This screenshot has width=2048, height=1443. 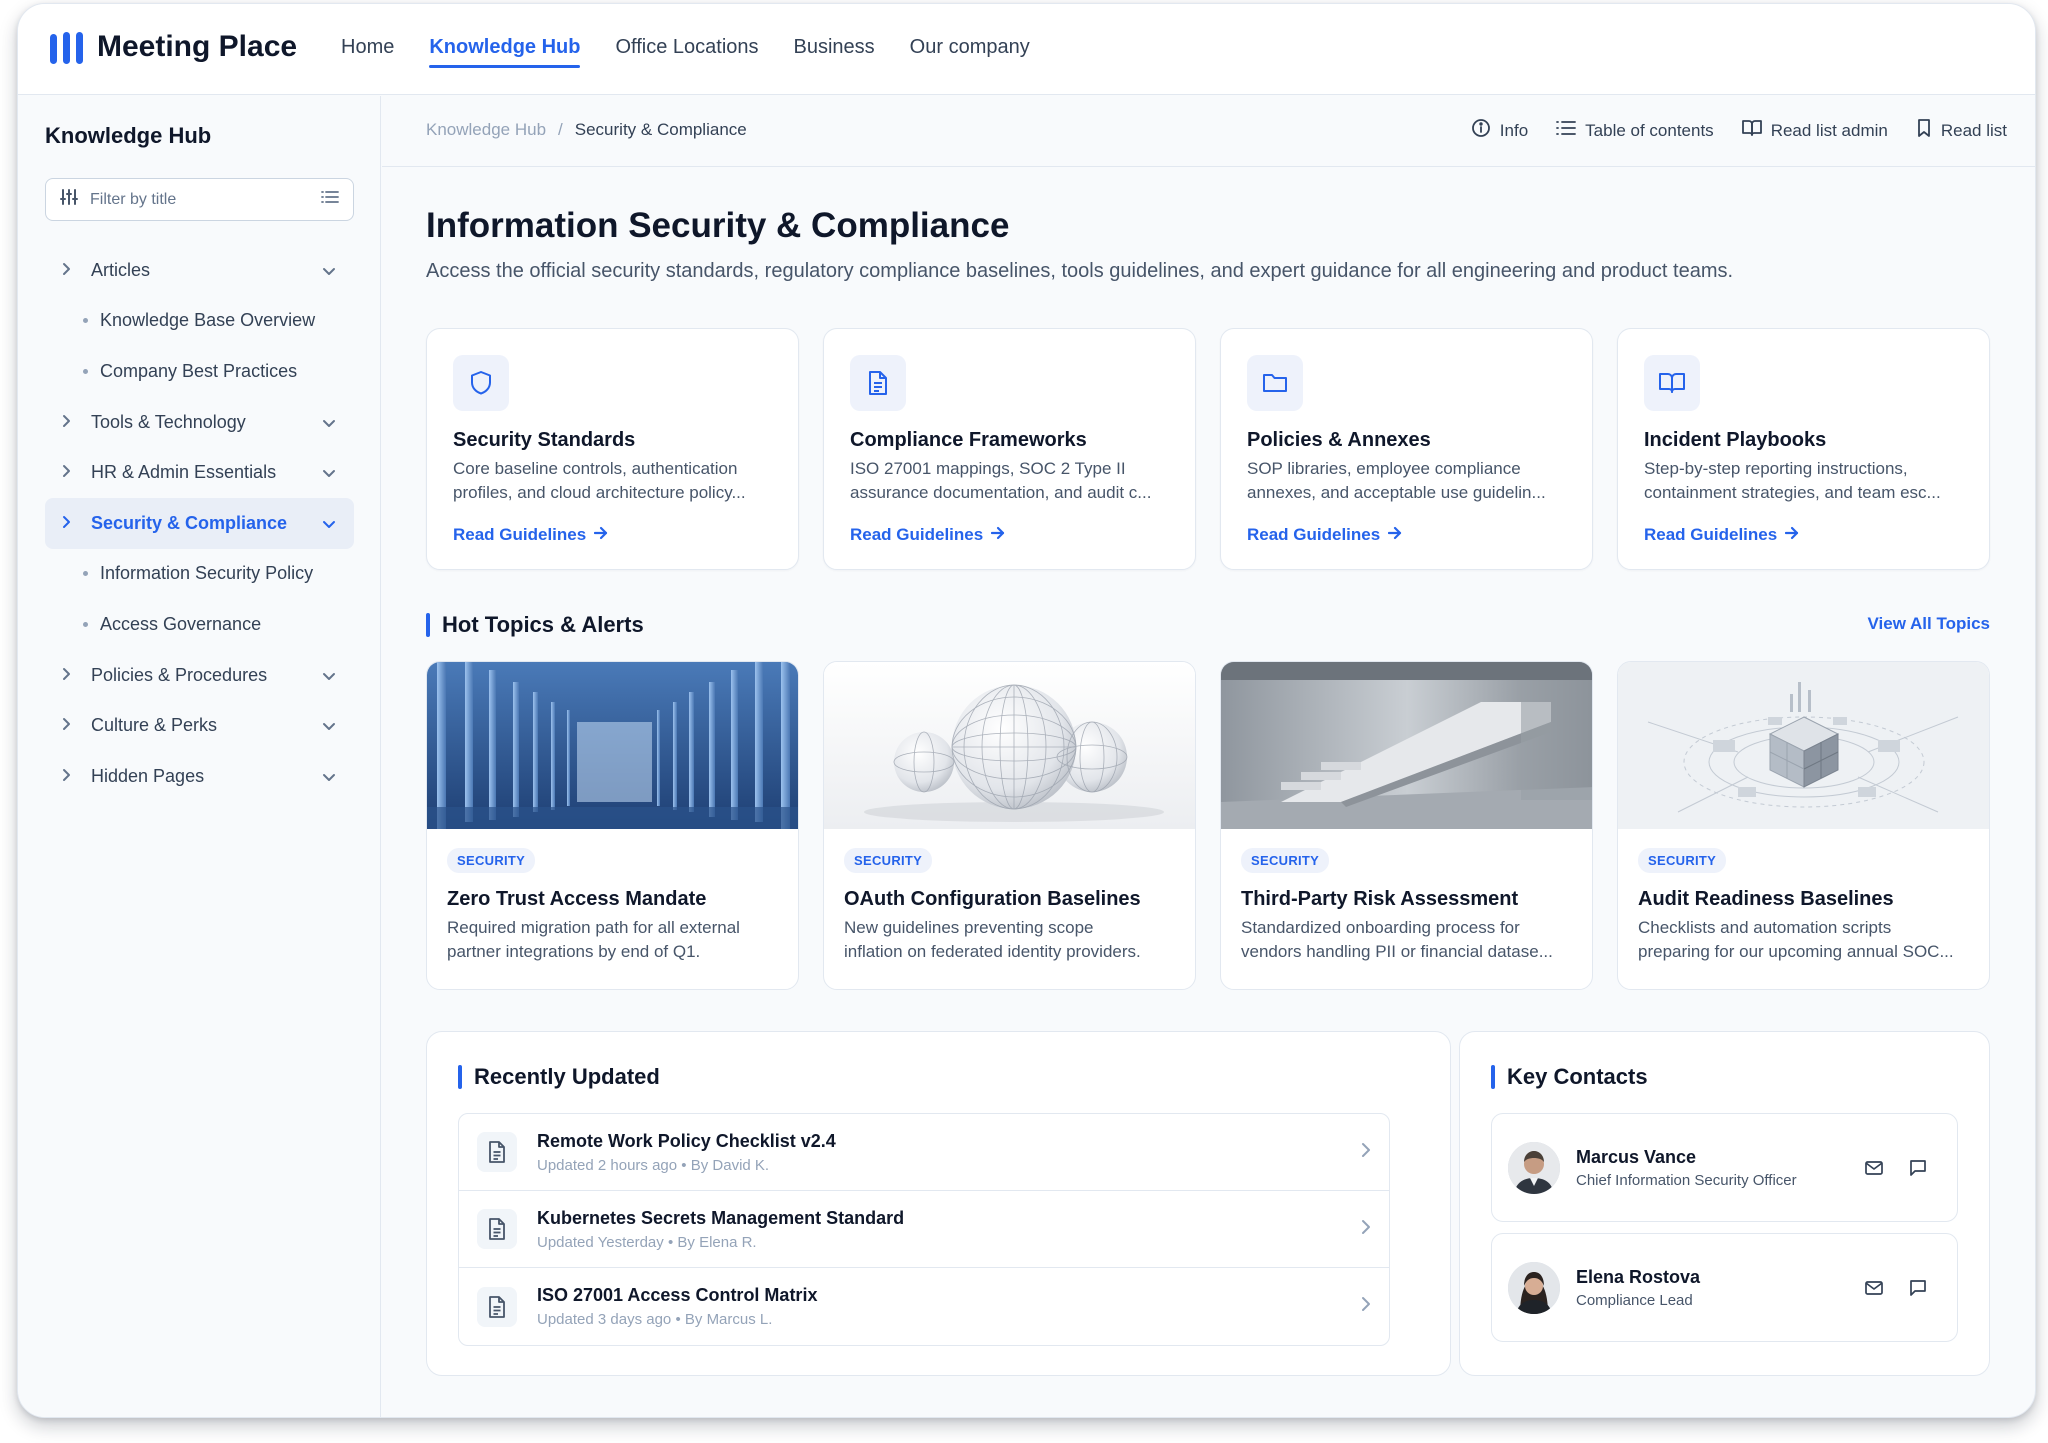 What do you see at coordinates (199, 270) in the screenshot?
I see `sidebar-item-articles: Articles` at bounding box center [199, 270].